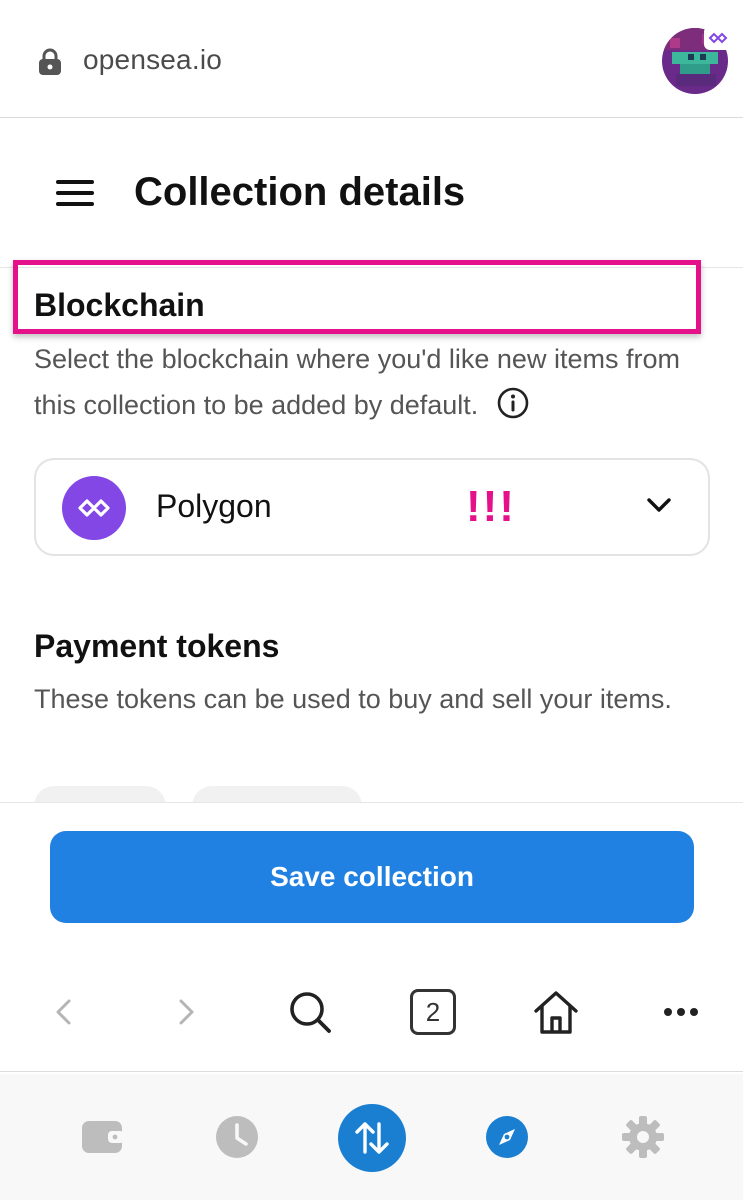 The height and width of the screenshot is (1200, 743). Describe the element at coordinates (659, 505) in the screenshot. I see `chevron-down-icon` at that location.